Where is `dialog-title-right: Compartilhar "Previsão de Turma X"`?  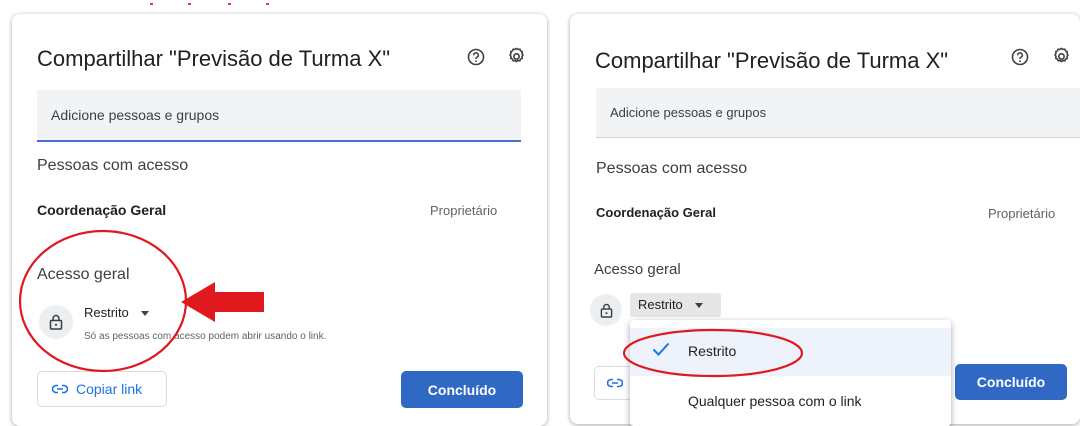
dialog-title-right: Compartilhar "Previsão de Turma X" is located at coordinates (772, 60).